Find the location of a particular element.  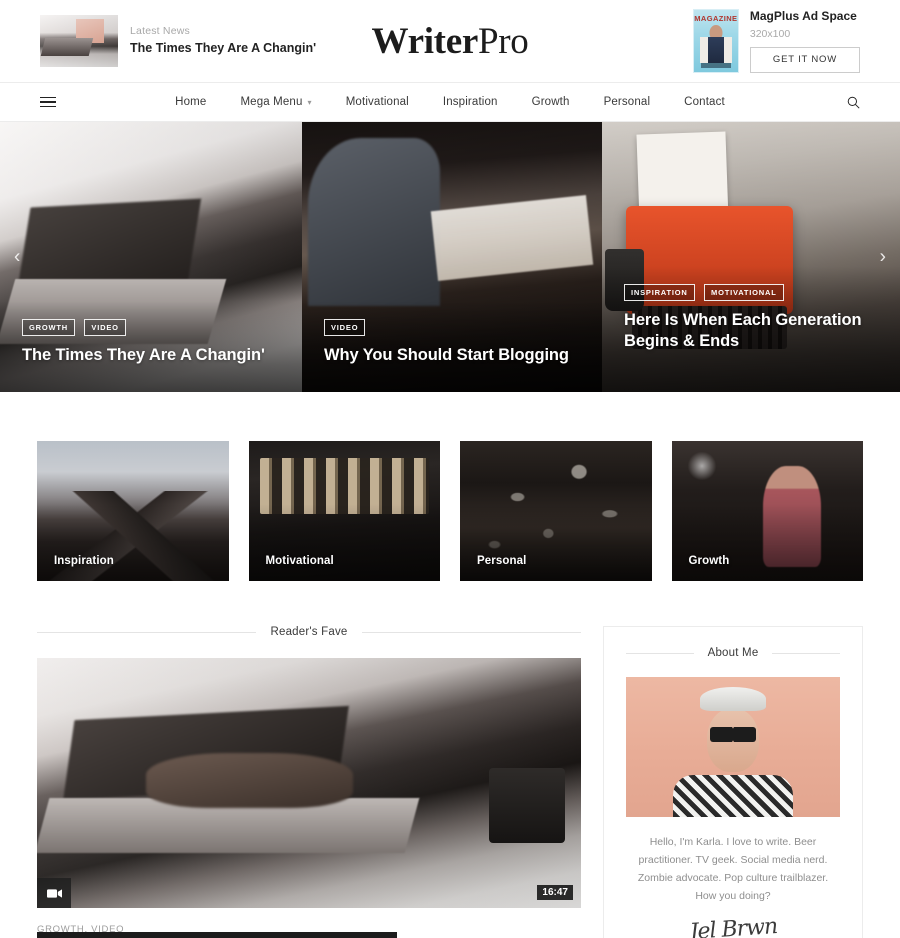

nav-item-label: Inspiration is located at coordinates (470, 102).